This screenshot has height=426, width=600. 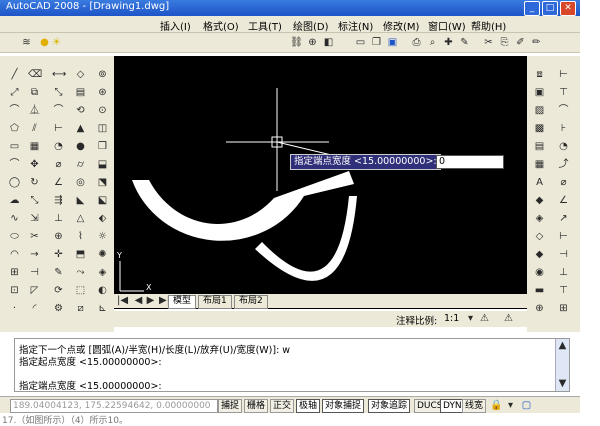 I want to click on annotation-visibility-icon: ⚠, so click(x=484, y=318).